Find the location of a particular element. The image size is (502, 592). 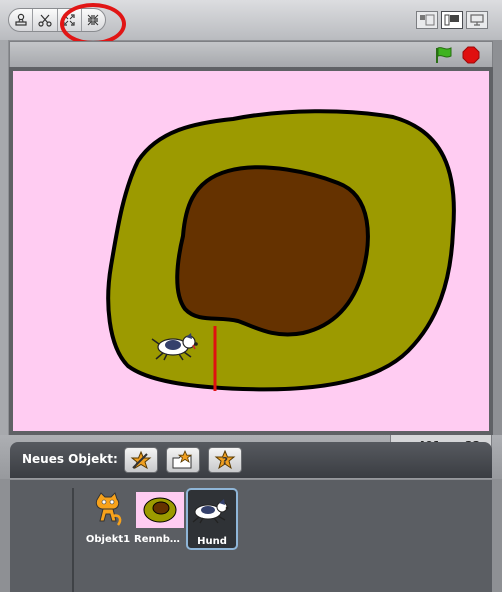

surprise-sprite-icon: ? is located at coordinates (225, 460).